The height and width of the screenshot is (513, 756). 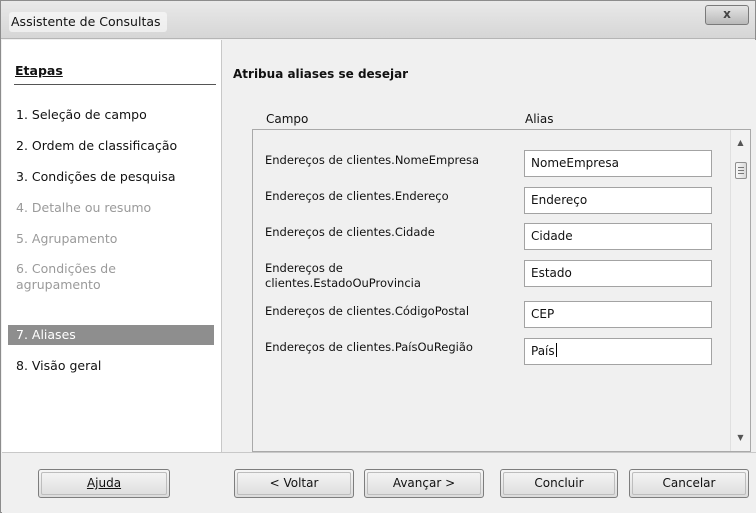 I want to click on step-overview: 8. Visão geral, so click(x=111, y=366).